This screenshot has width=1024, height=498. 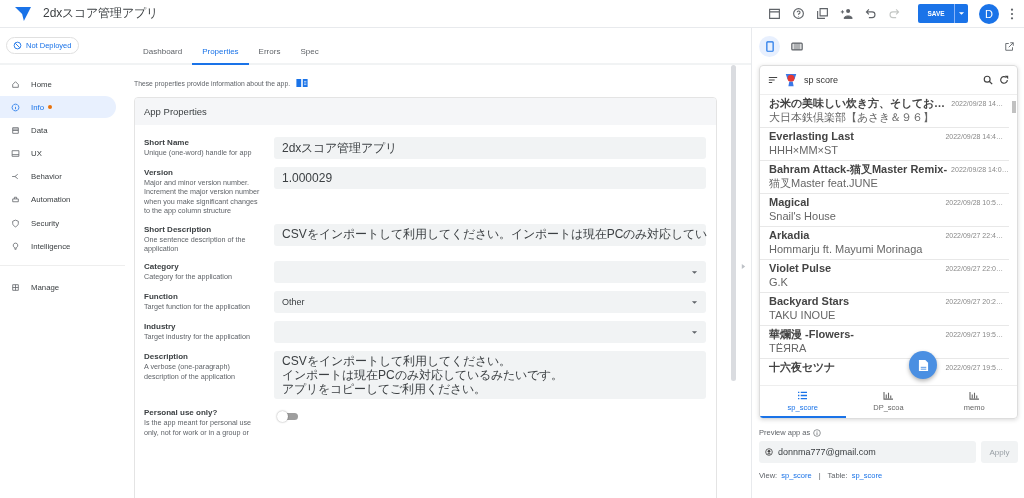 What do you see at coordinates (160, 327) in the screenshot?
I see `field-label: Industry` at bounding box center [160, 327].